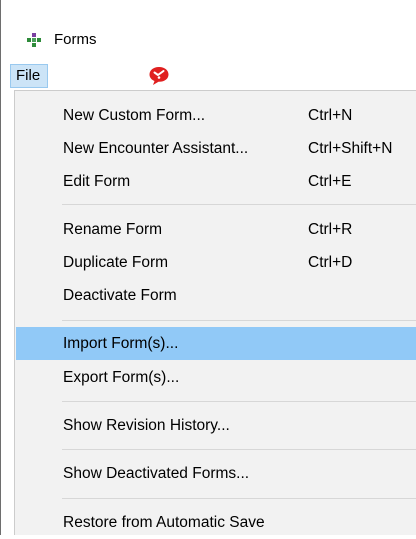 The image size is (416, 539). I want to click on menu-item-shortcut: Ctrl+Shift+N, so click(350, 148).